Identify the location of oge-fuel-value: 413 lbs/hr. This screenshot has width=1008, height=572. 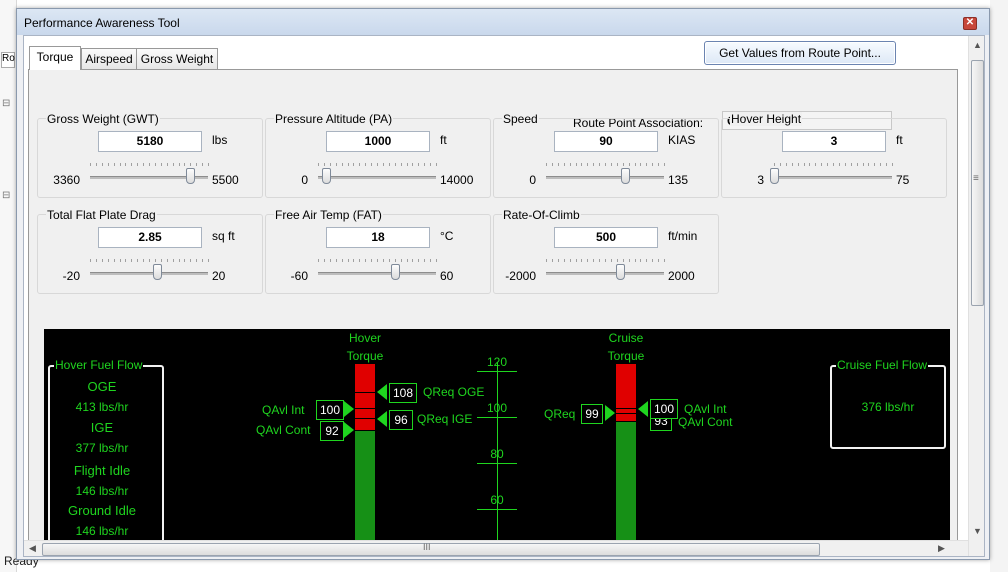
(102, 407).